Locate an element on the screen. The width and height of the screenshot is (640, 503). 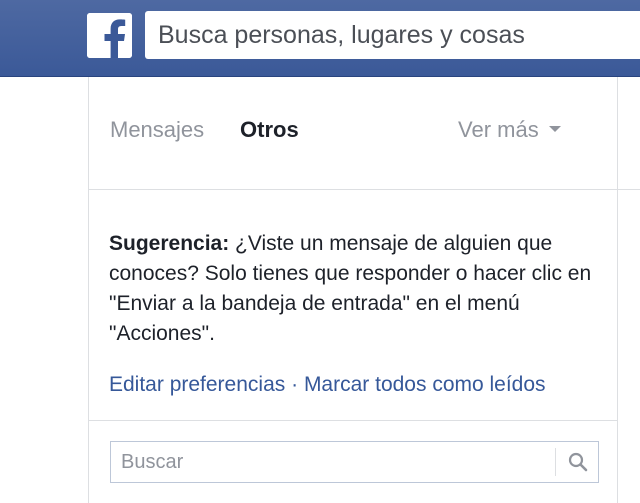
tip-label: Sugerencia: is located at coordinates (169, 243).